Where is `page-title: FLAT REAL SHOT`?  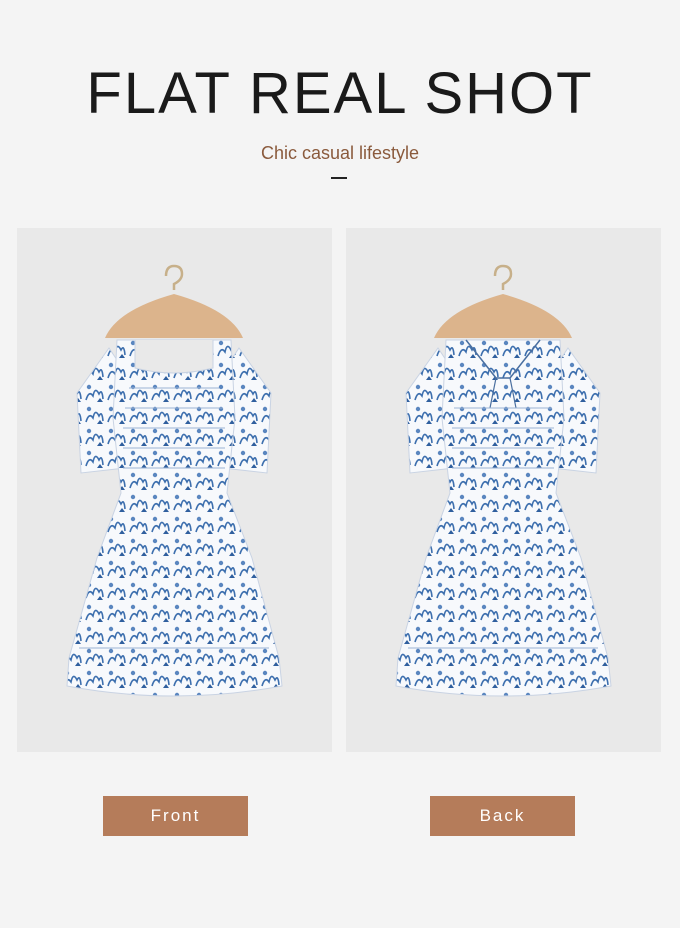
page-title: FLAT REAL SHOT is located at coordinates (340, 93).